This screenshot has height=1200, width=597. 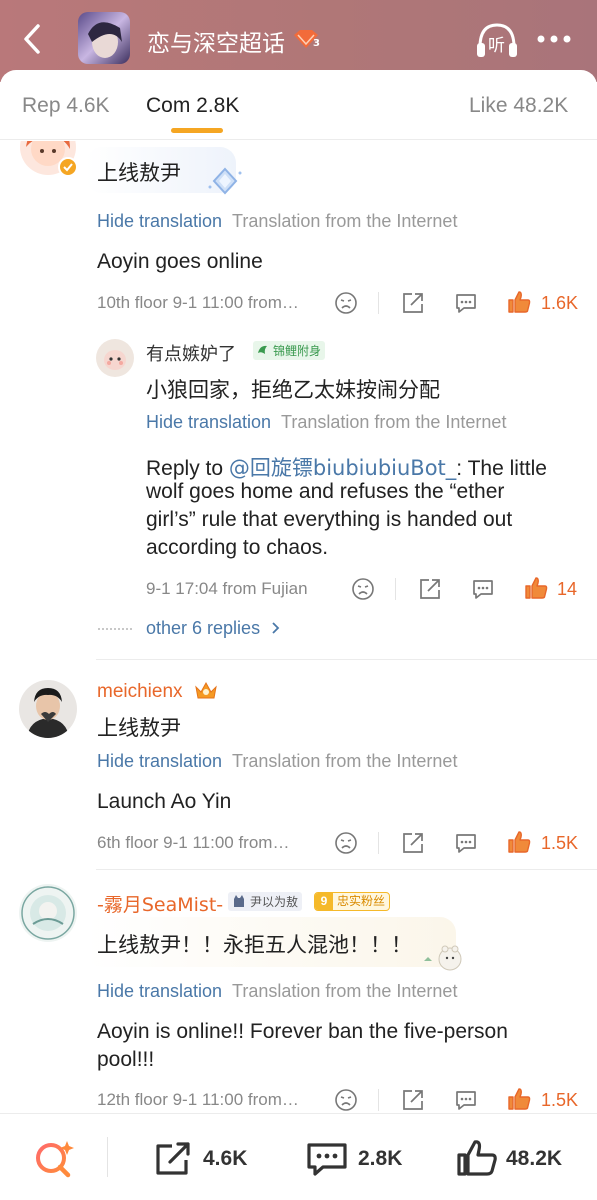 I want to click on reply-prefix: Reply to, so click(x=187, y=468).